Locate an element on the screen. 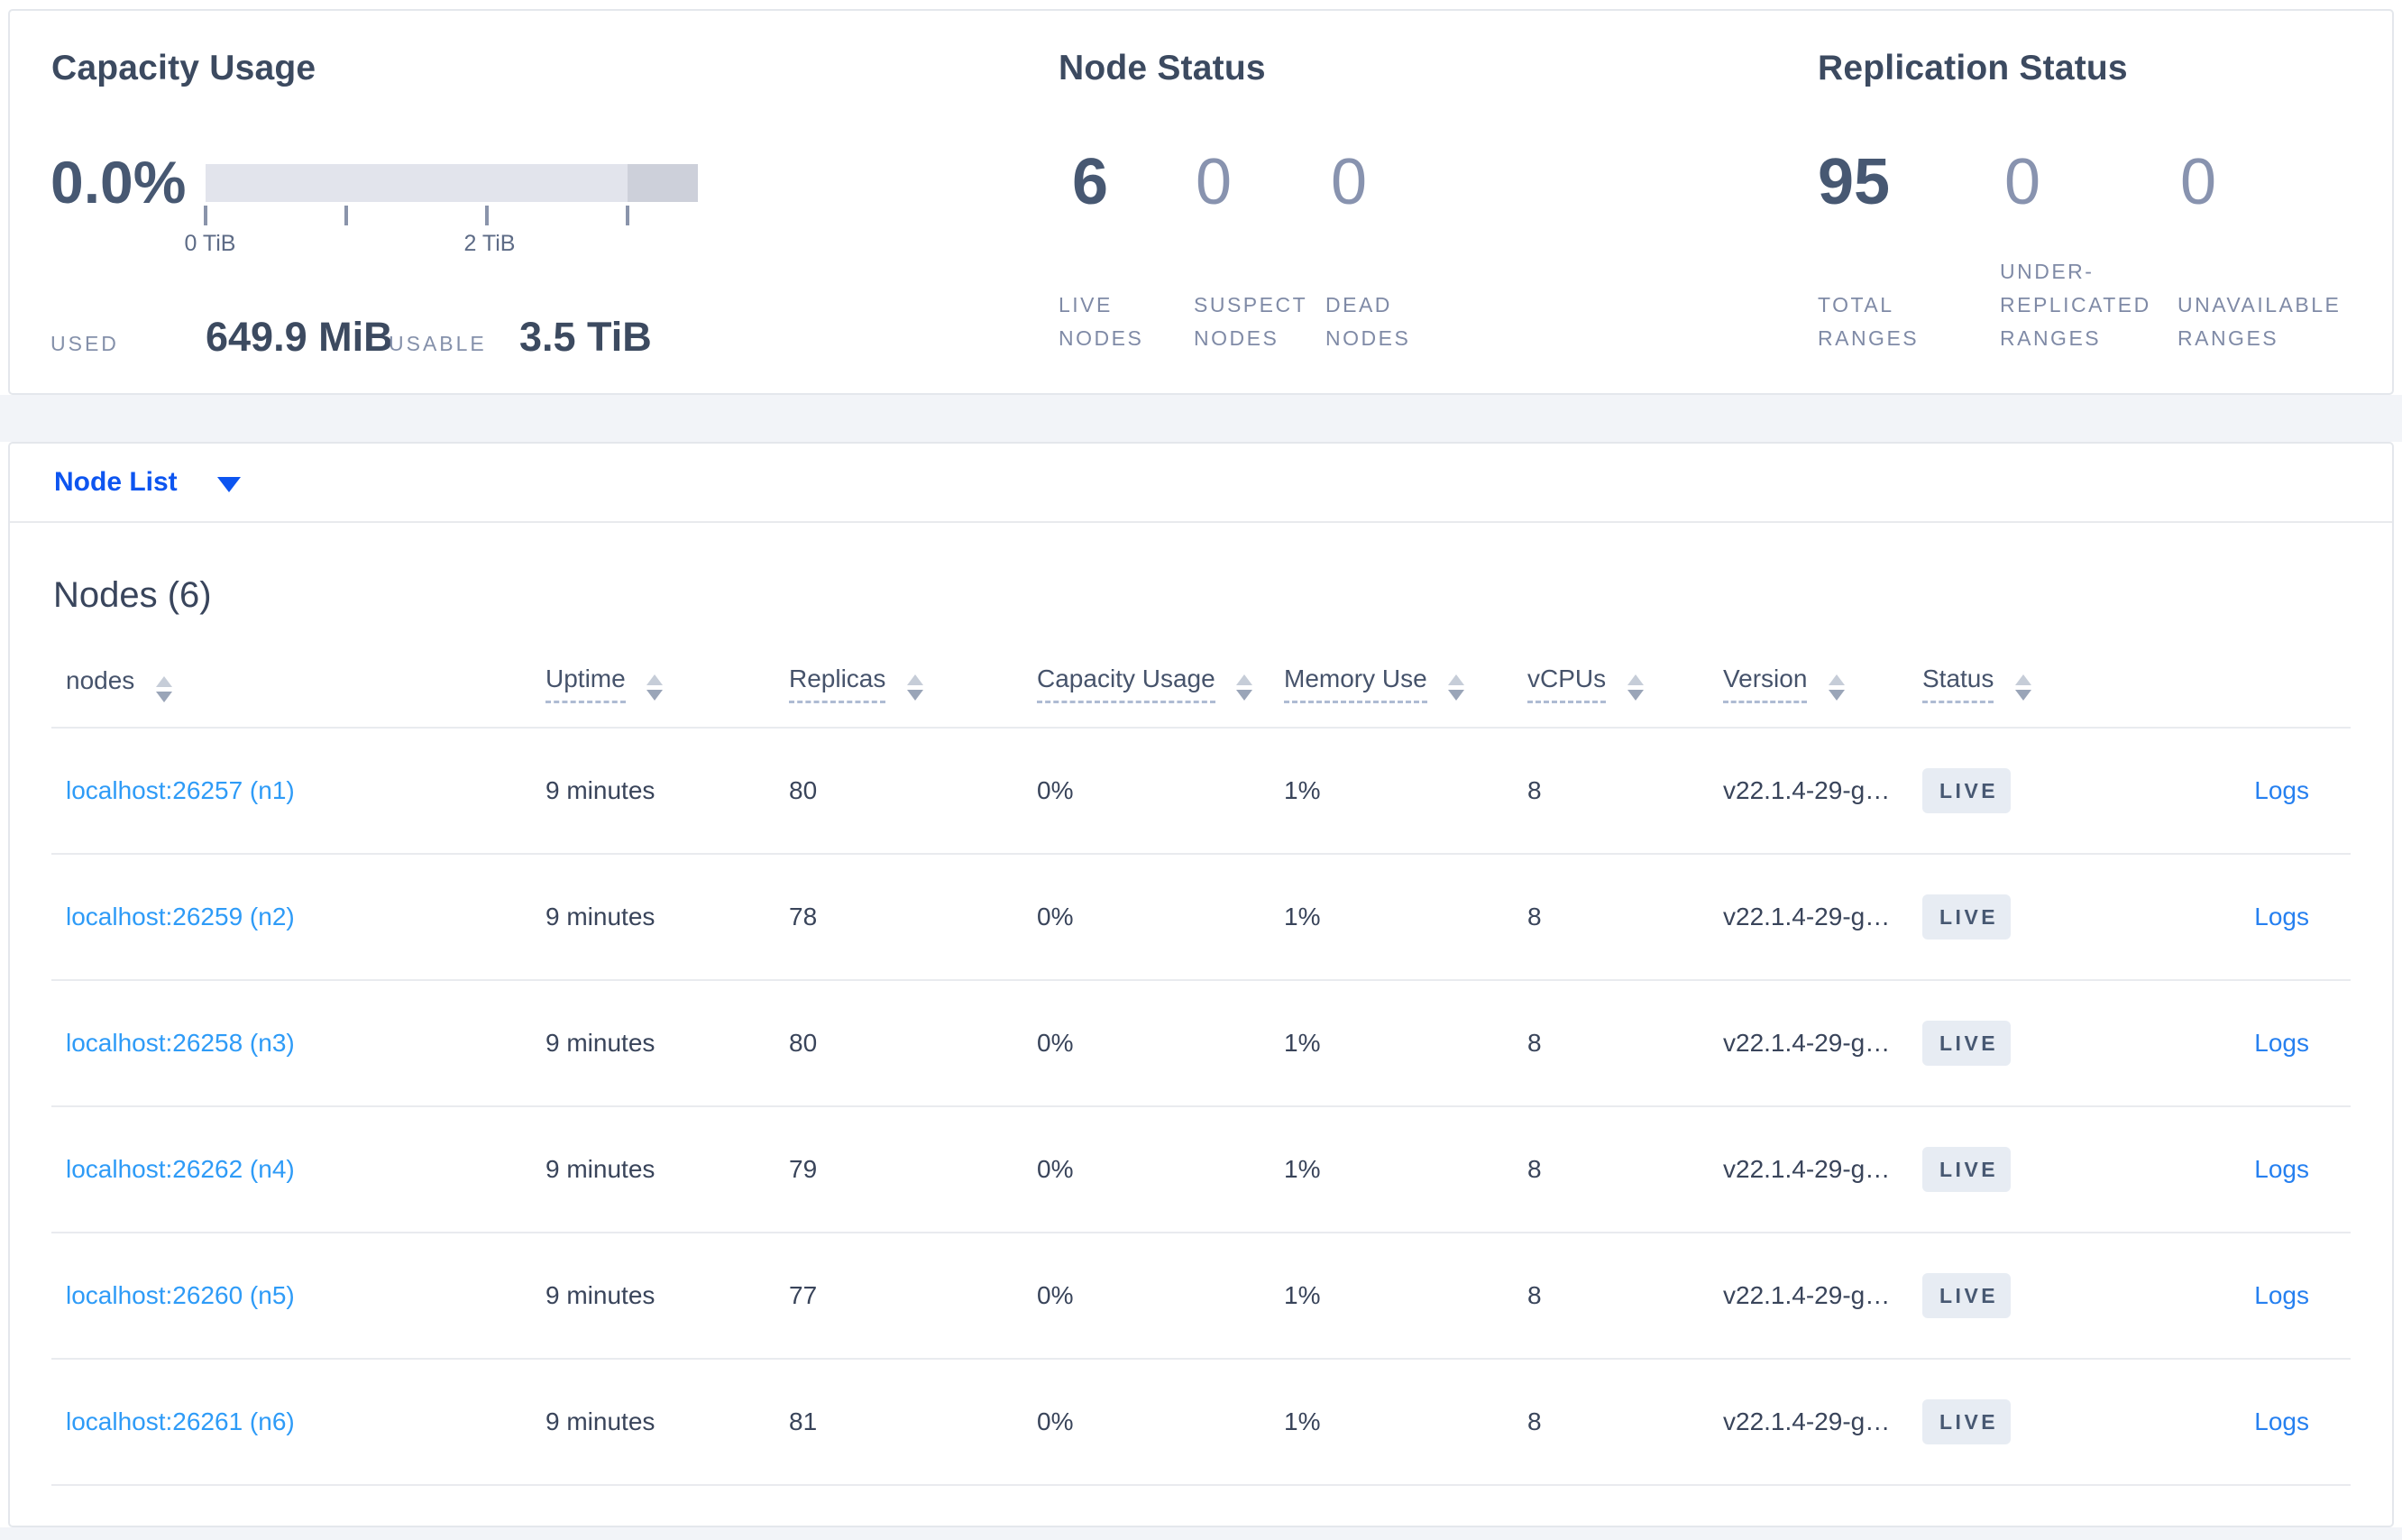  node-link: localhost:26262 (n4) is located at coordinates (180, 1169).